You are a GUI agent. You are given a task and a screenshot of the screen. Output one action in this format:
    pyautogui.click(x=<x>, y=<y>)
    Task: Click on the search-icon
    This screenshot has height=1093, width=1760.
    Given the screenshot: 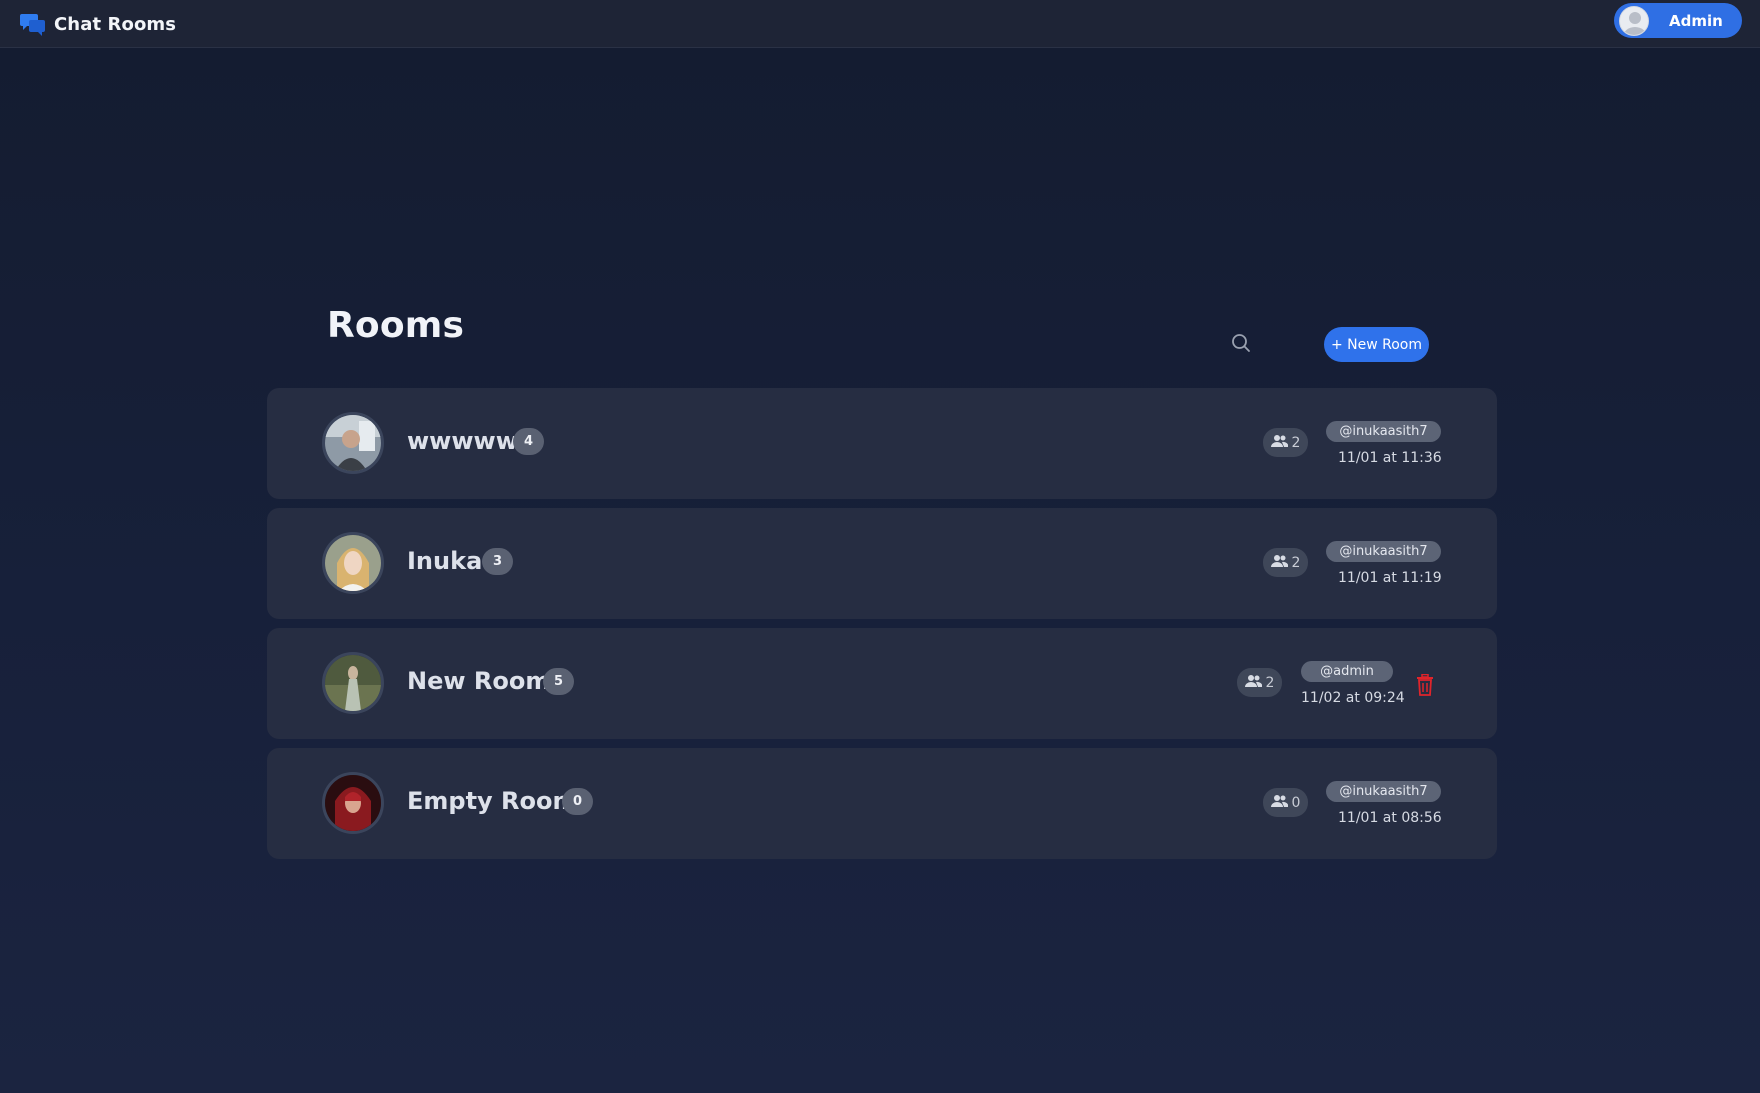 What is the action you would take?
    pyautogui.click(x=1241, y=343)
    